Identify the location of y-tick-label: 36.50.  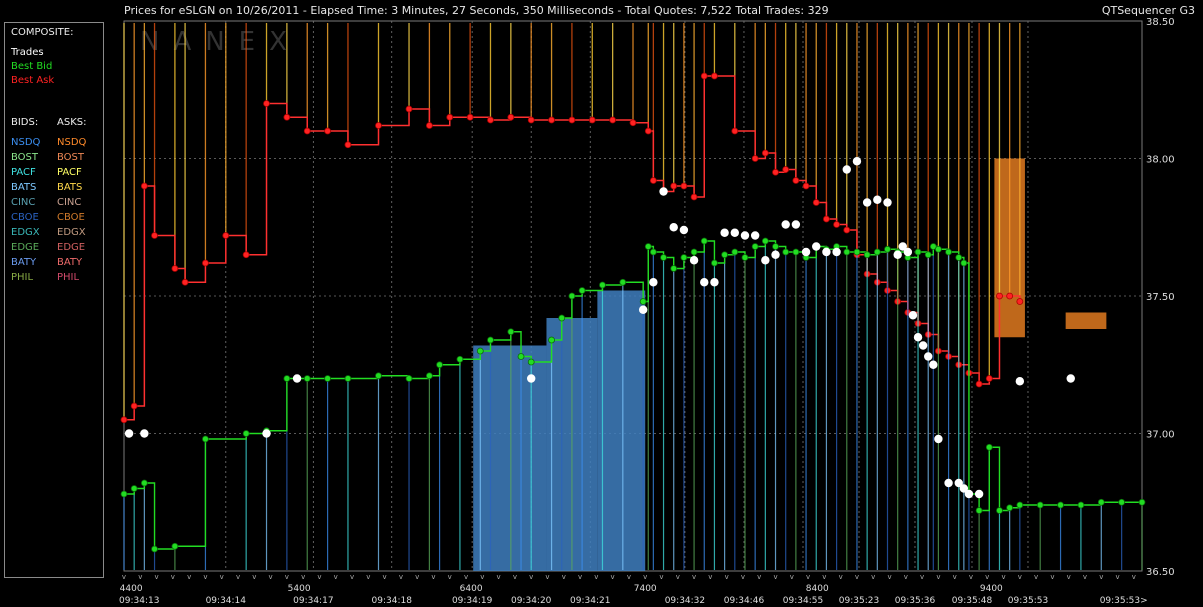
(1160, 572).